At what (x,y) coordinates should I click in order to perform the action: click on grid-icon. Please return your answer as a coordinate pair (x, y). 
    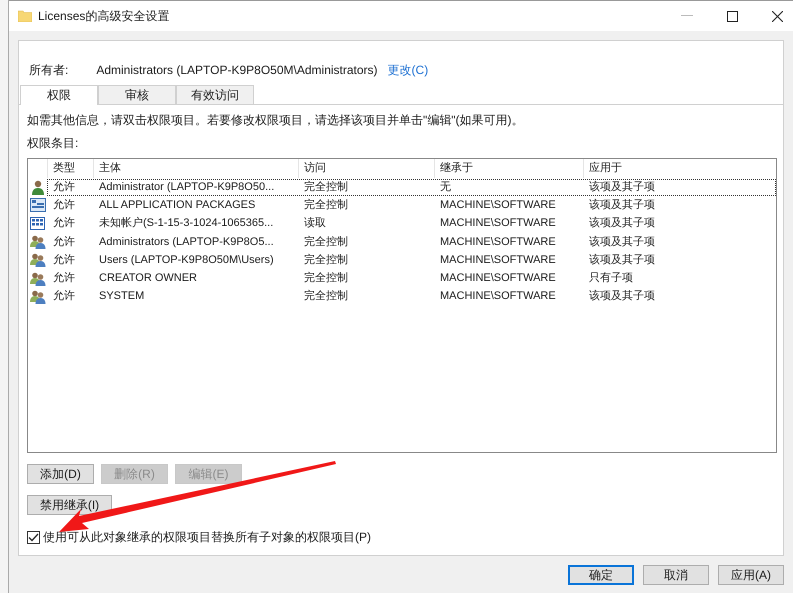
    Looking at the image, I should click on (37, 223).